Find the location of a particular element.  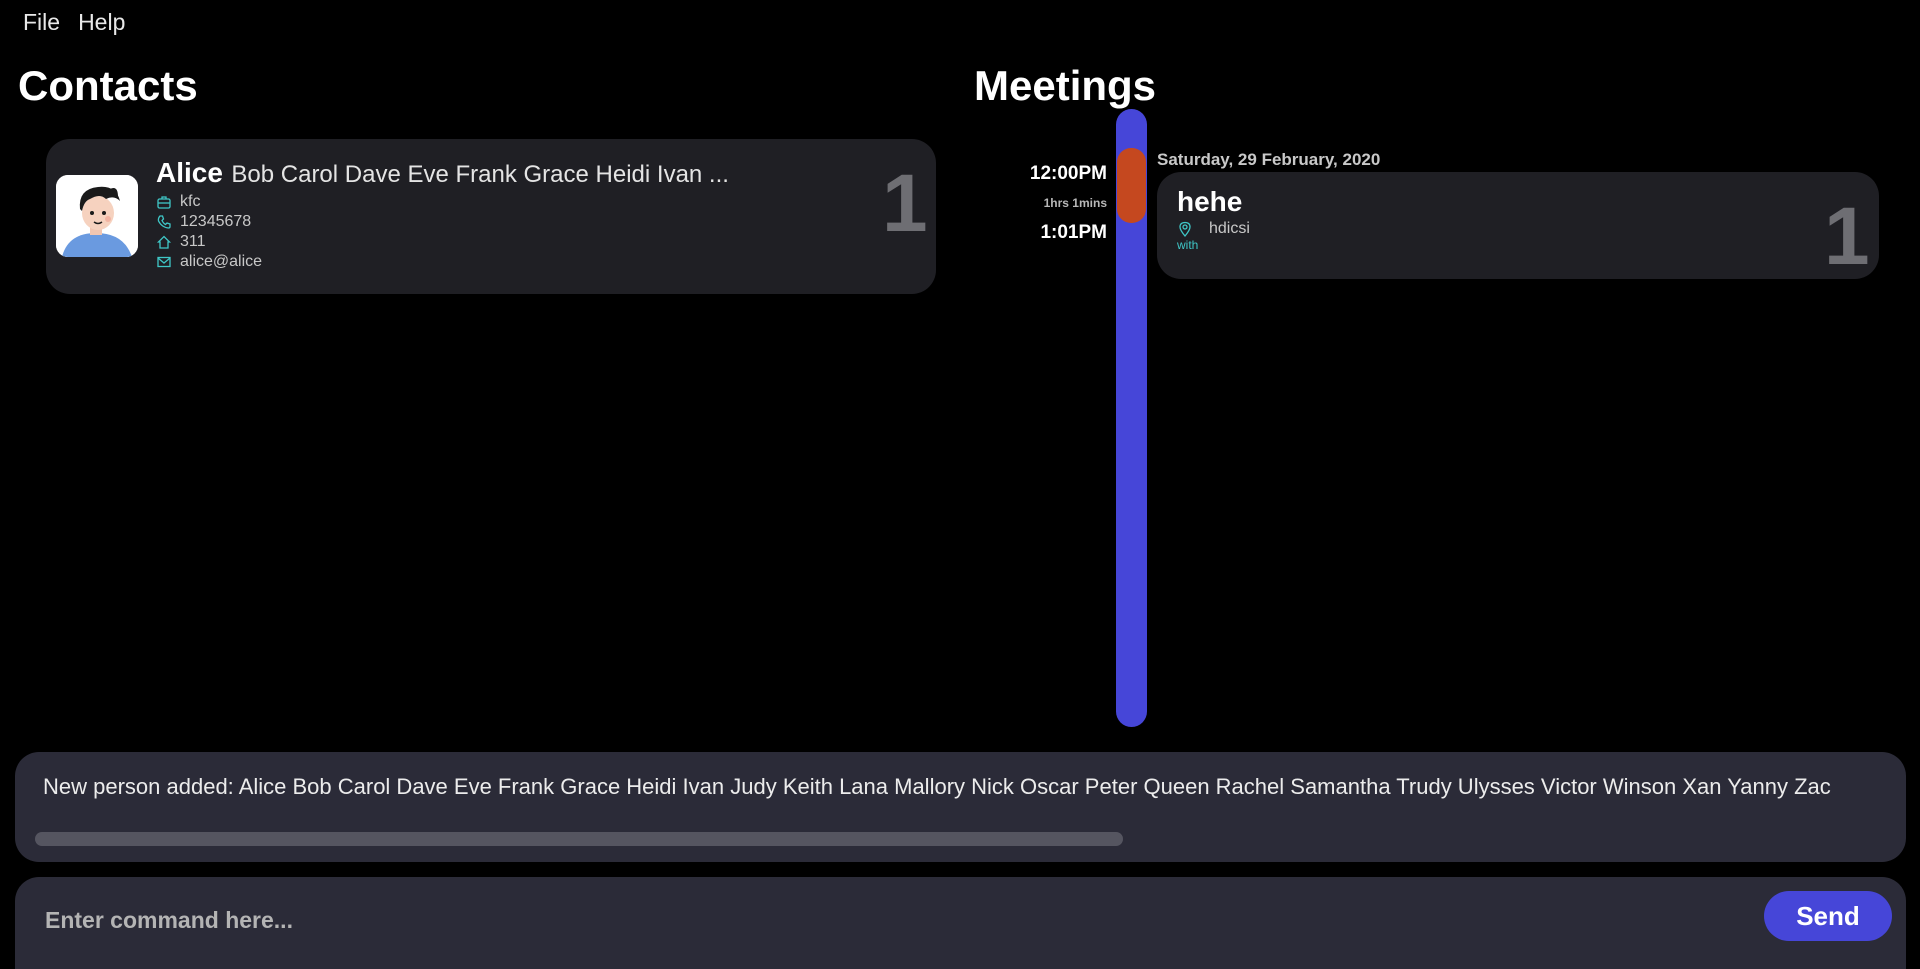

contact-email: alice@alice is located at coordinates (221, 261).